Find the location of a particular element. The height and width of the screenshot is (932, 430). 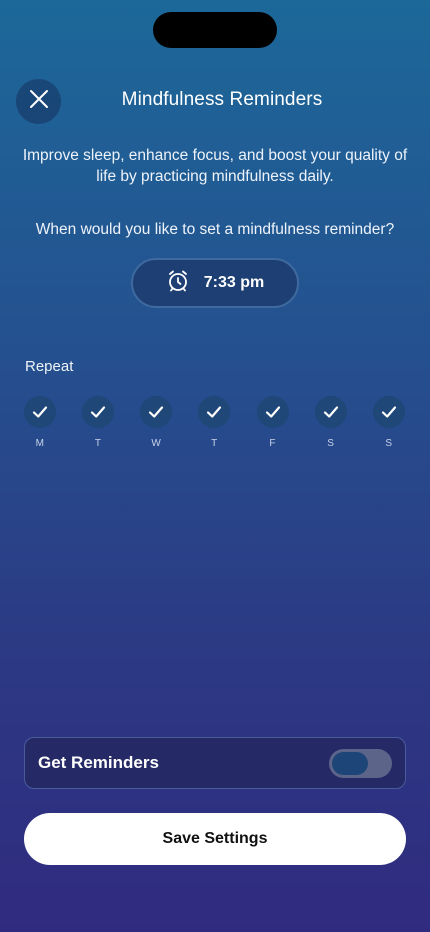

day-toggle-saturday: S is located at coordinates (330, 422).